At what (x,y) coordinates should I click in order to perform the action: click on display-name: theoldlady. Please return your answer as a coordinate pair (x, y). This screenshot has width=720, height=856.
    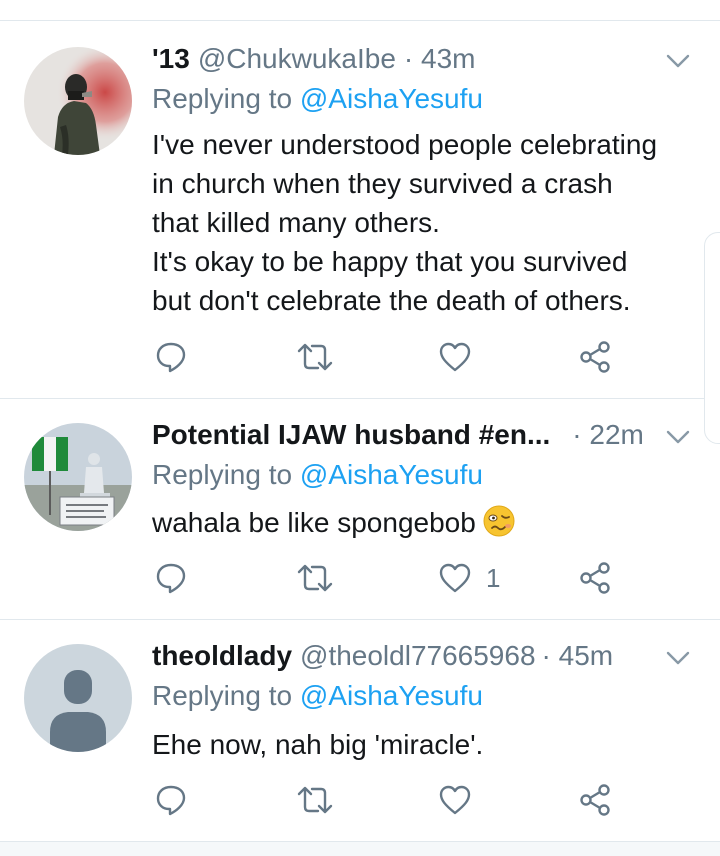
    Looking at the image, I should click on (222, 656).